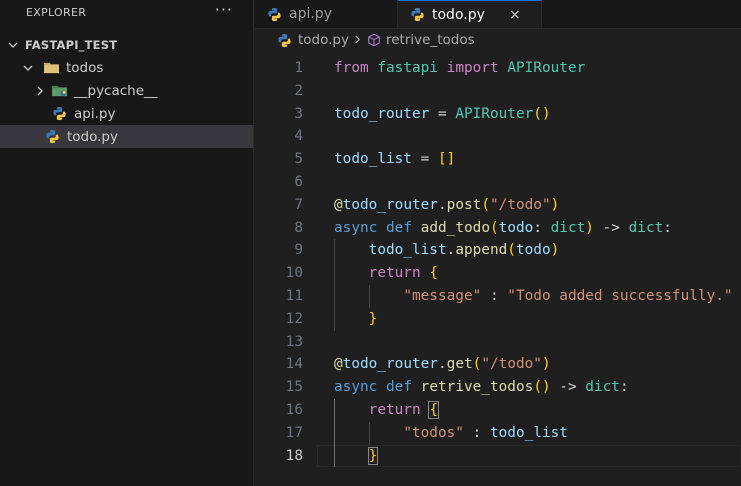 Image resolution: width=741 pixels, height=486 pixels. I want to click on code-text: }, so click(356, 319).